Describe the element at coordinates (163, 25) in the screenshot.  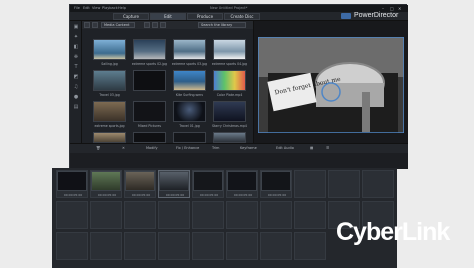
I see `filter-audio-icon` at that location.